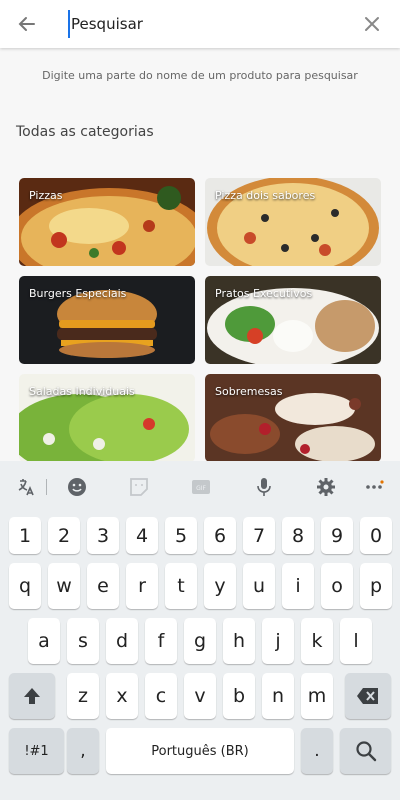  Describe the element at coordinates (36, 751) in the screenshot. I see `symbols-key: !#1` at that location.